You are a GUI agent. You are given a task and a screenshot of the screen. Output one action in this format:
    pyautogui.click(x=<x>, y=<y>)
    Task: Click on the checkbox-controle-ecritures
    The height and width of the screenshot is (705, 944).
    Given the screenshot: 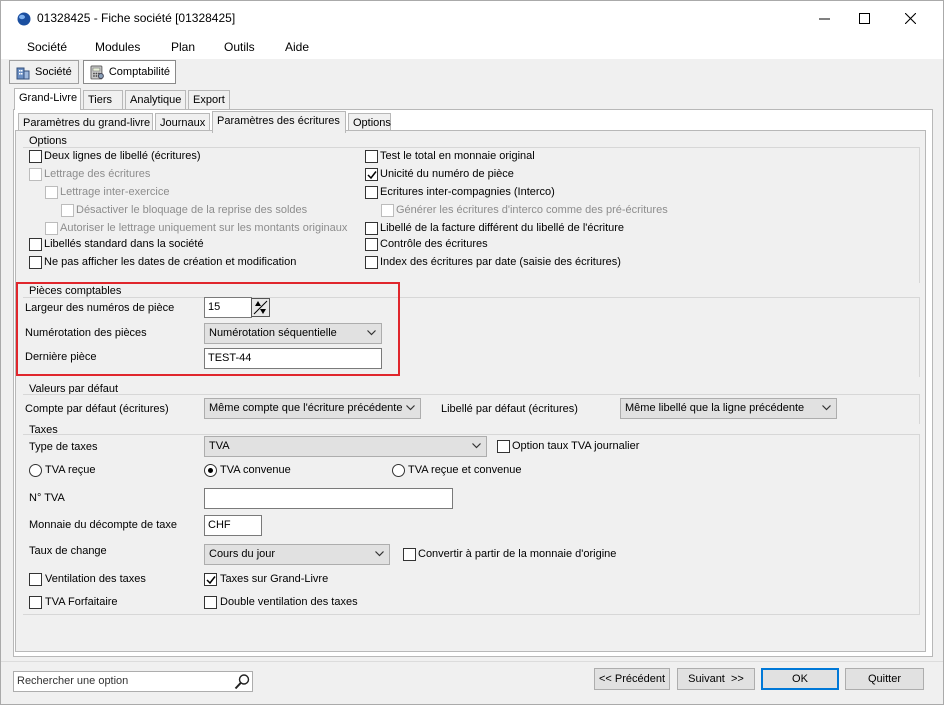 What is the action you would take?
    pyautogui.click(x=371, y=244)
    